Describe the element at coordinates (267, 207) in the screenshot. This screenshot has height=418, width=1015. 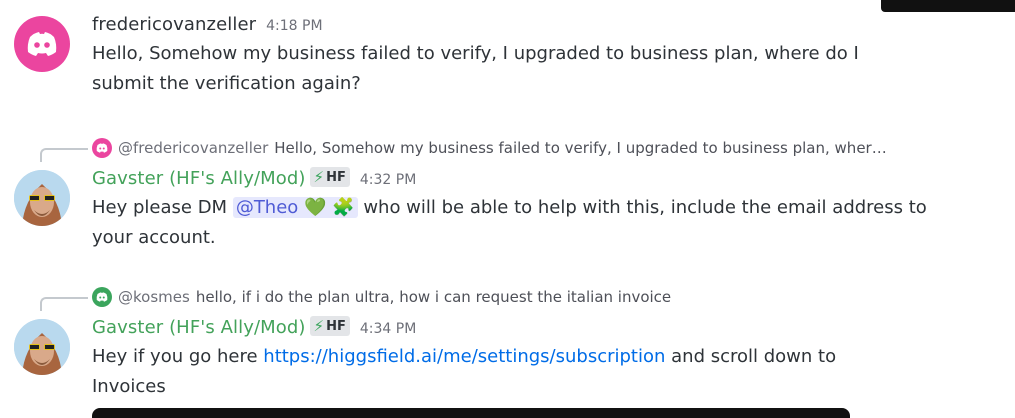
I see `mention-name: @Theo` at that location.